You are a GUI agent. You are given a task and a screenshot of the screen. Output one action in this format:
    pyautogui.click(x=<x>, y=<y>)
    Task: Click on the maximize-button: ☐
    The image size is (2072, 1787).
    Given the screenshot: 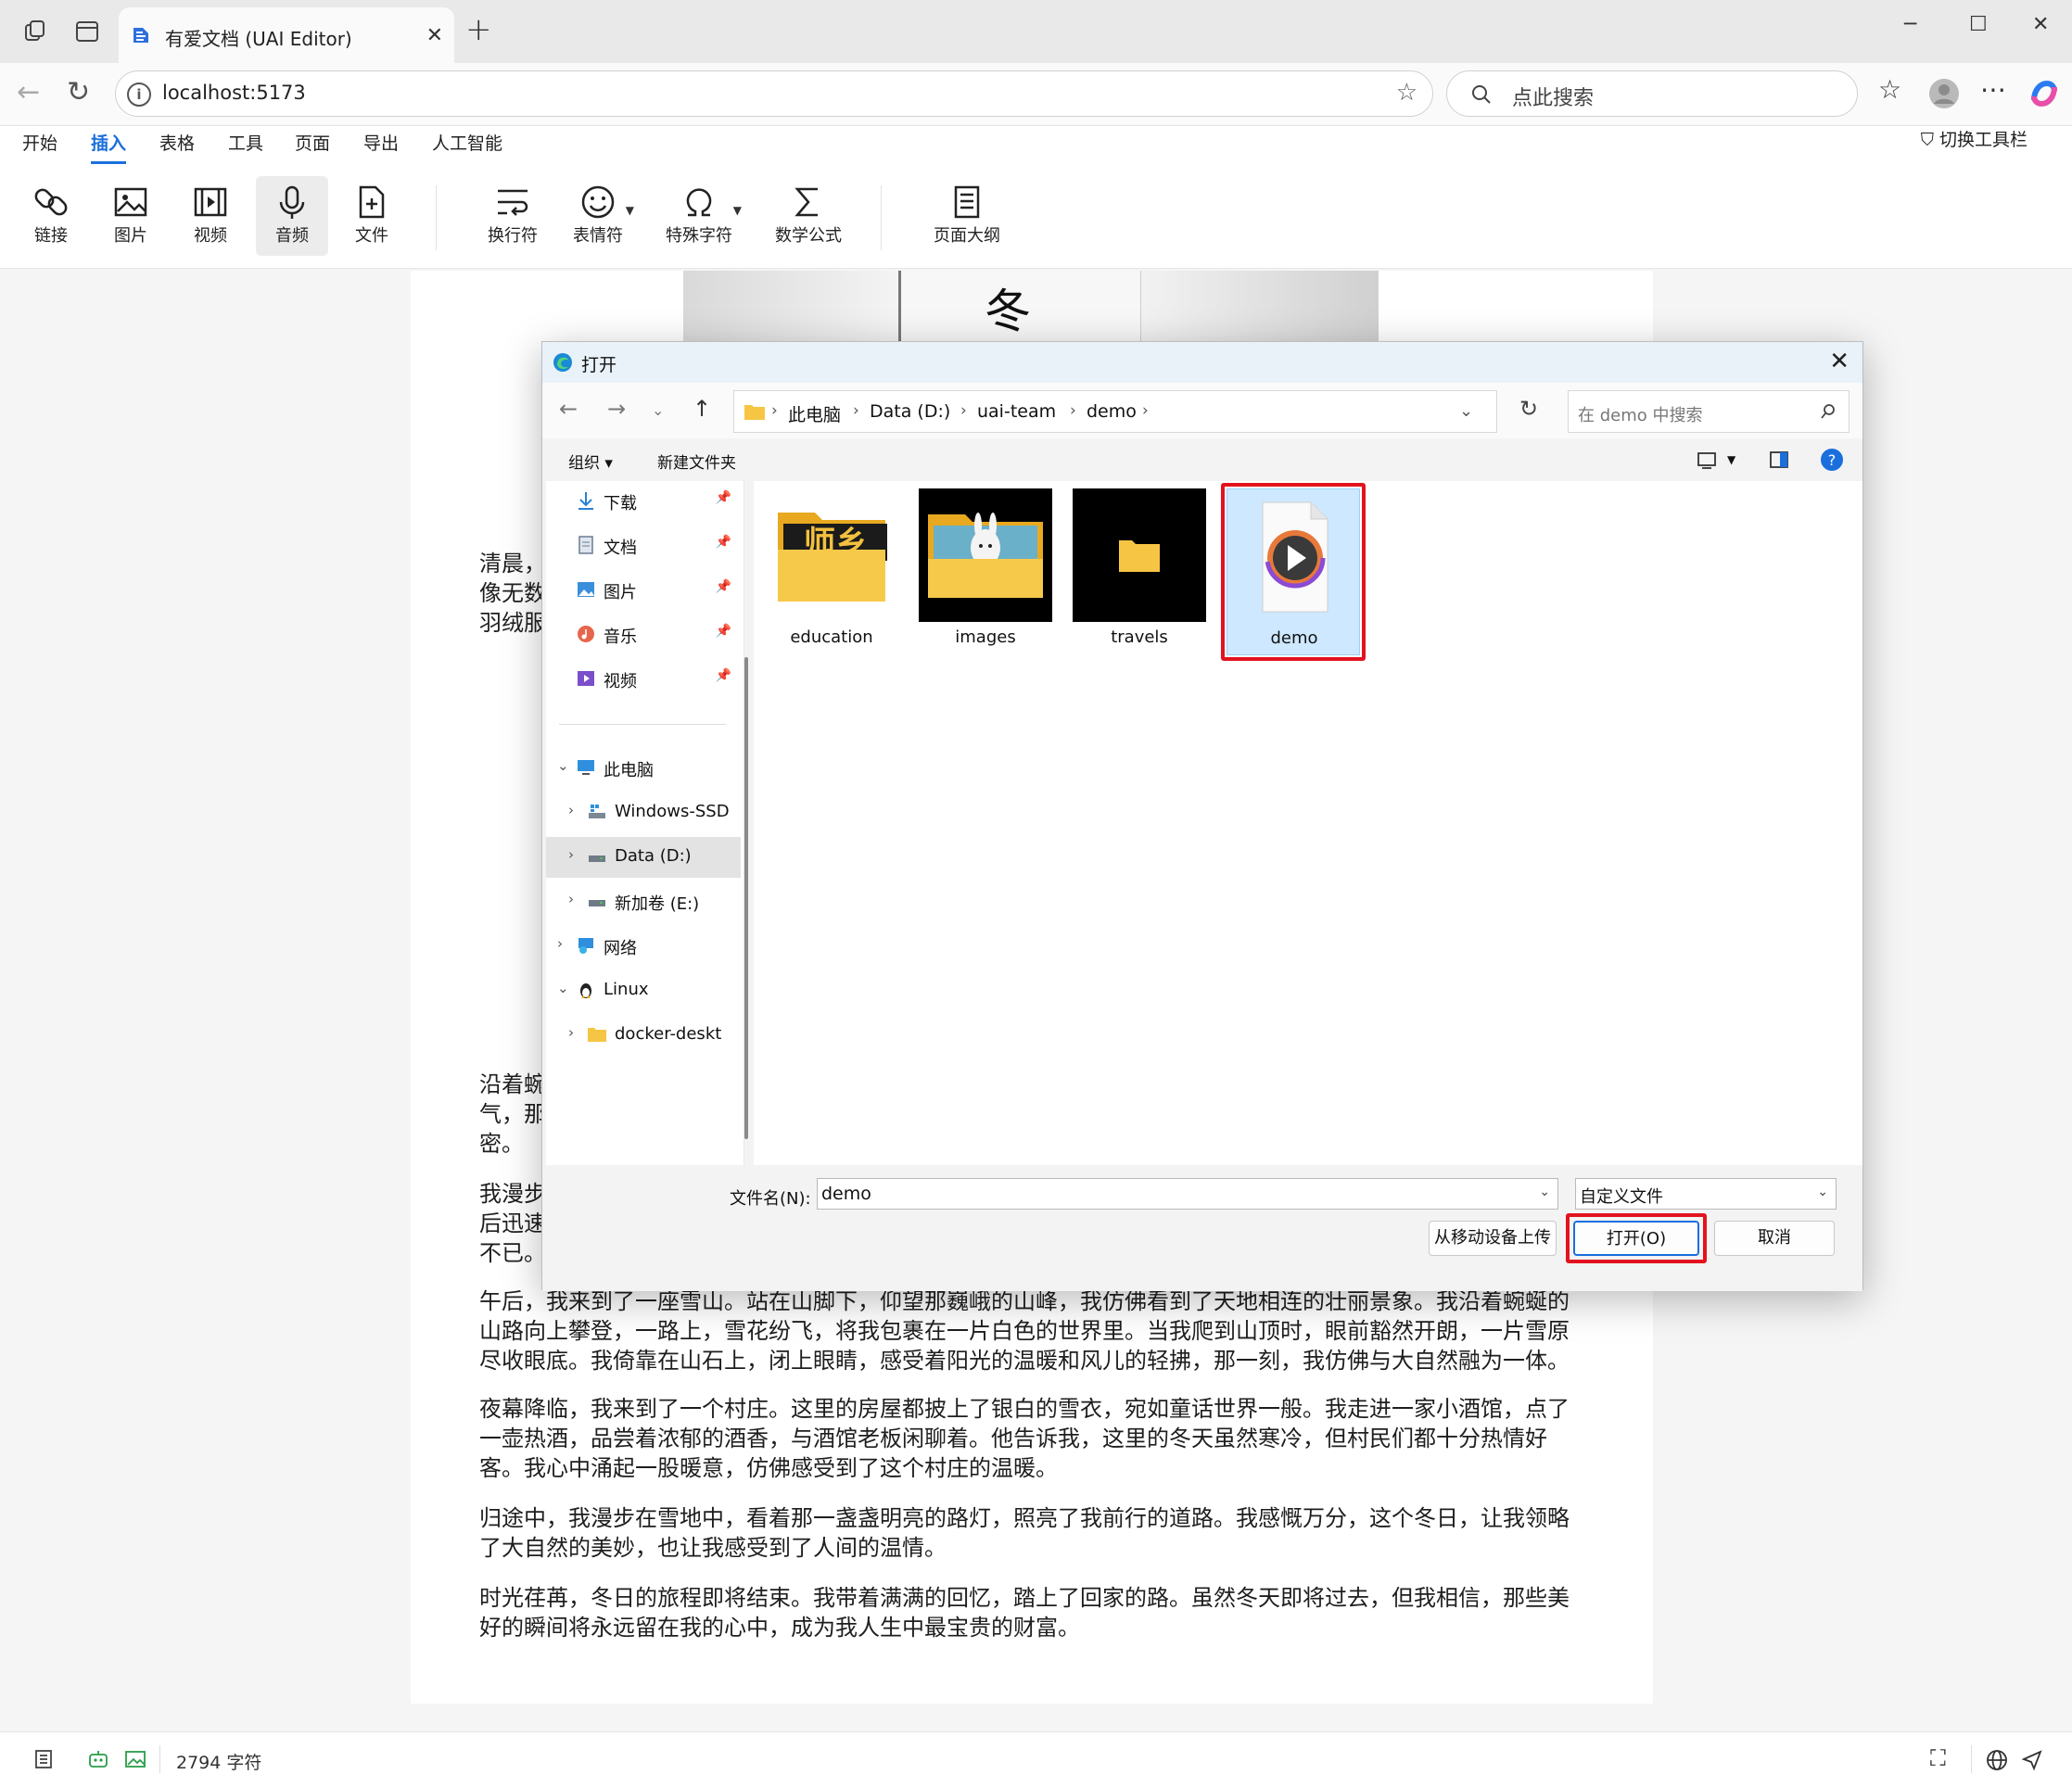 What is the action you would take?
    pyautogui.click(x=1979, y=25)
    